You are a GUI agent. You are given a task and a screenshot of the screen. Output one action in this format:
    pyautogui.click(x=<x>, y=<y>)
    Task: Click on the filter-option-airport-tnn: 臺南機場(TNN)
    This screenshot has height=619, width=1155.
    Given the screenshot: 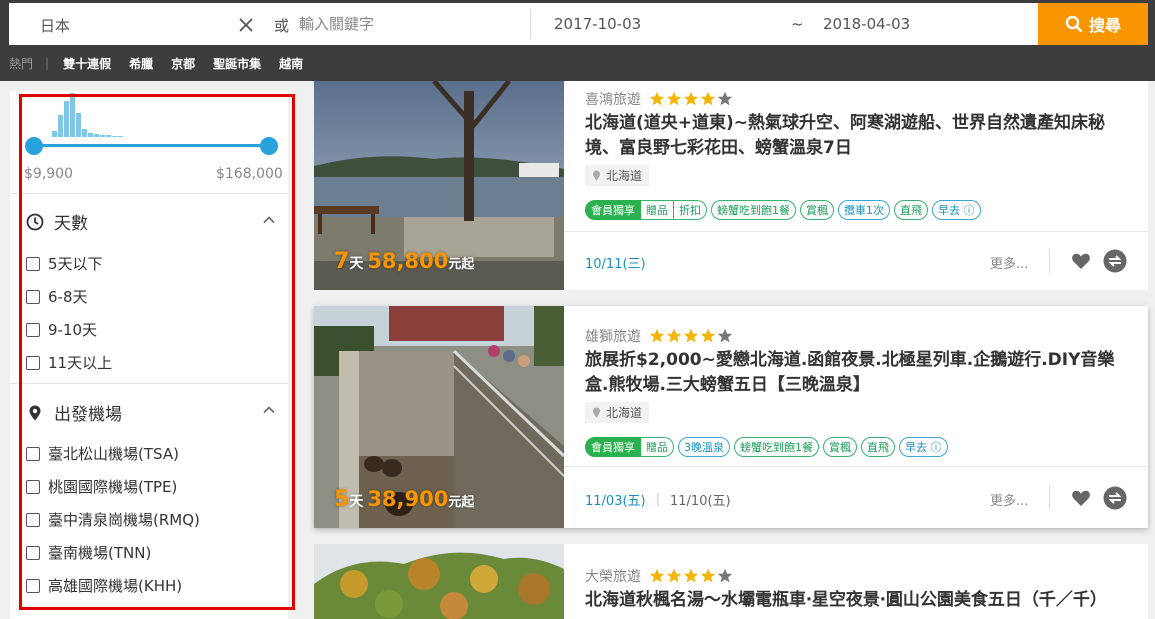 What is the action you would take?
    pyautogui.click(x=88, y=552)
    